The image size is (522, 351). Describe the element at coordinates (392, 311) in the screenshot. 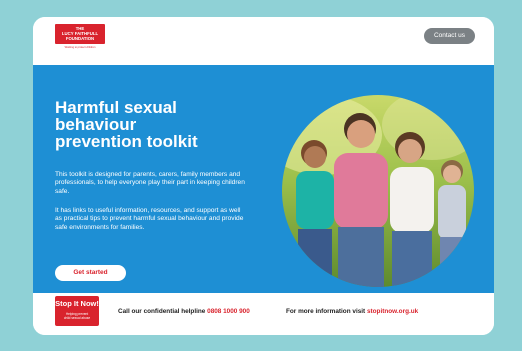

I see `stopitnow-link: stopitnow.org.uk` at that location.